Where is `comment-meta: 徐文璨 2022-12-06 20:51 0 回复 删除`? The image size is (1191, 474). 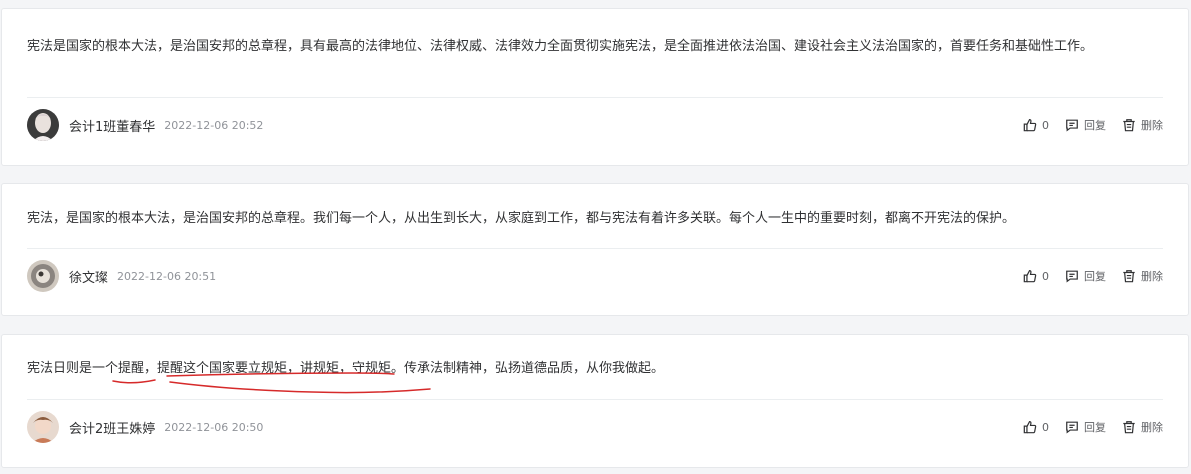 comment-meta: 徐文璨 2022-12-06 20:51 0 回复 删除 is located at coordinates (595, 276).